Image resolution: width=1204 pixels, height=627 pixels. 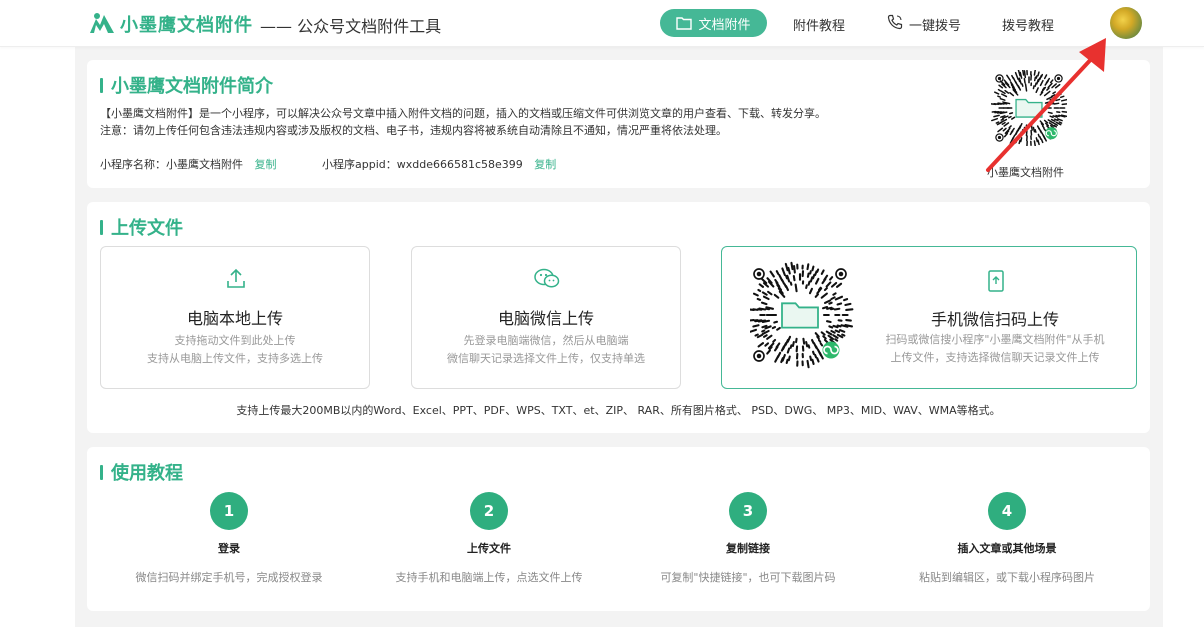 I want to click on wechat-pc-upload-title: 电脑微信上传, so click(x=545, y=318).